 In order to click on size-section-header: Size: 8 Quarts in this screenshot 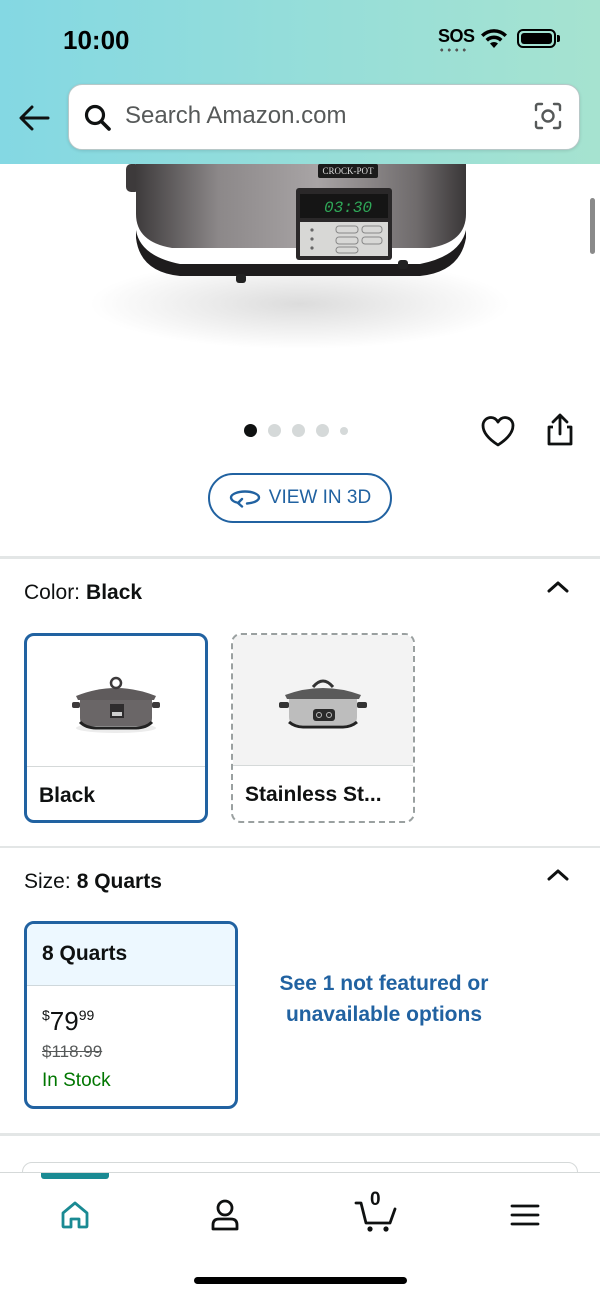, I will do `click(93, 882)`.